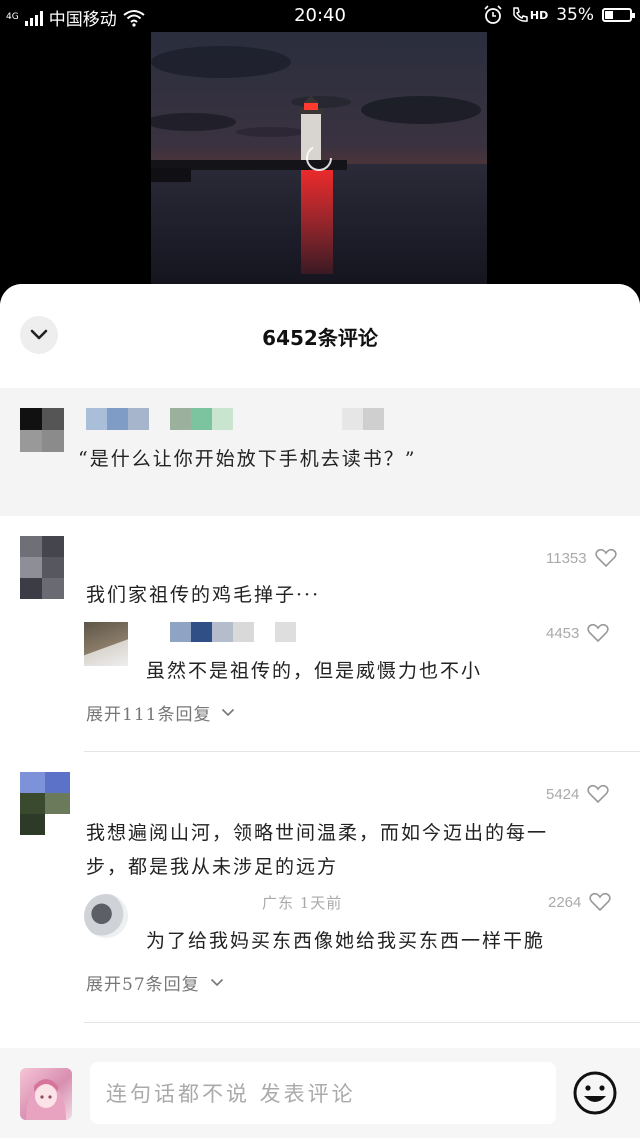 Image resolution: width=640 pixels, height=1138 pixels. I want to click on expand-replies-button: 展开57条回复, so click(155, 982).